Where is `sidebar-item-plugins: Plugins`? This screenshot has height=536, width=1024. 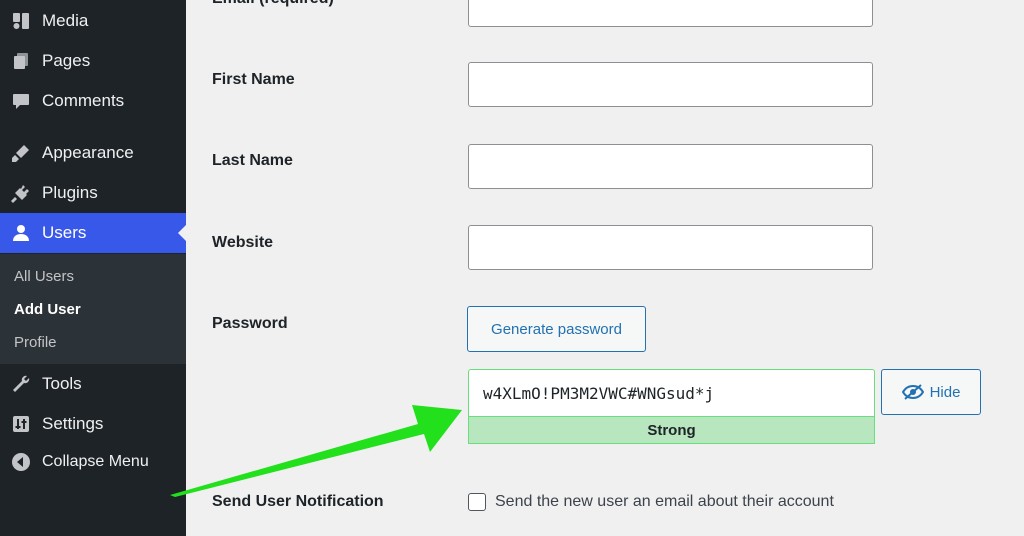
sidebar-item-plugins: Plugins is located at coordinates (93, 193).